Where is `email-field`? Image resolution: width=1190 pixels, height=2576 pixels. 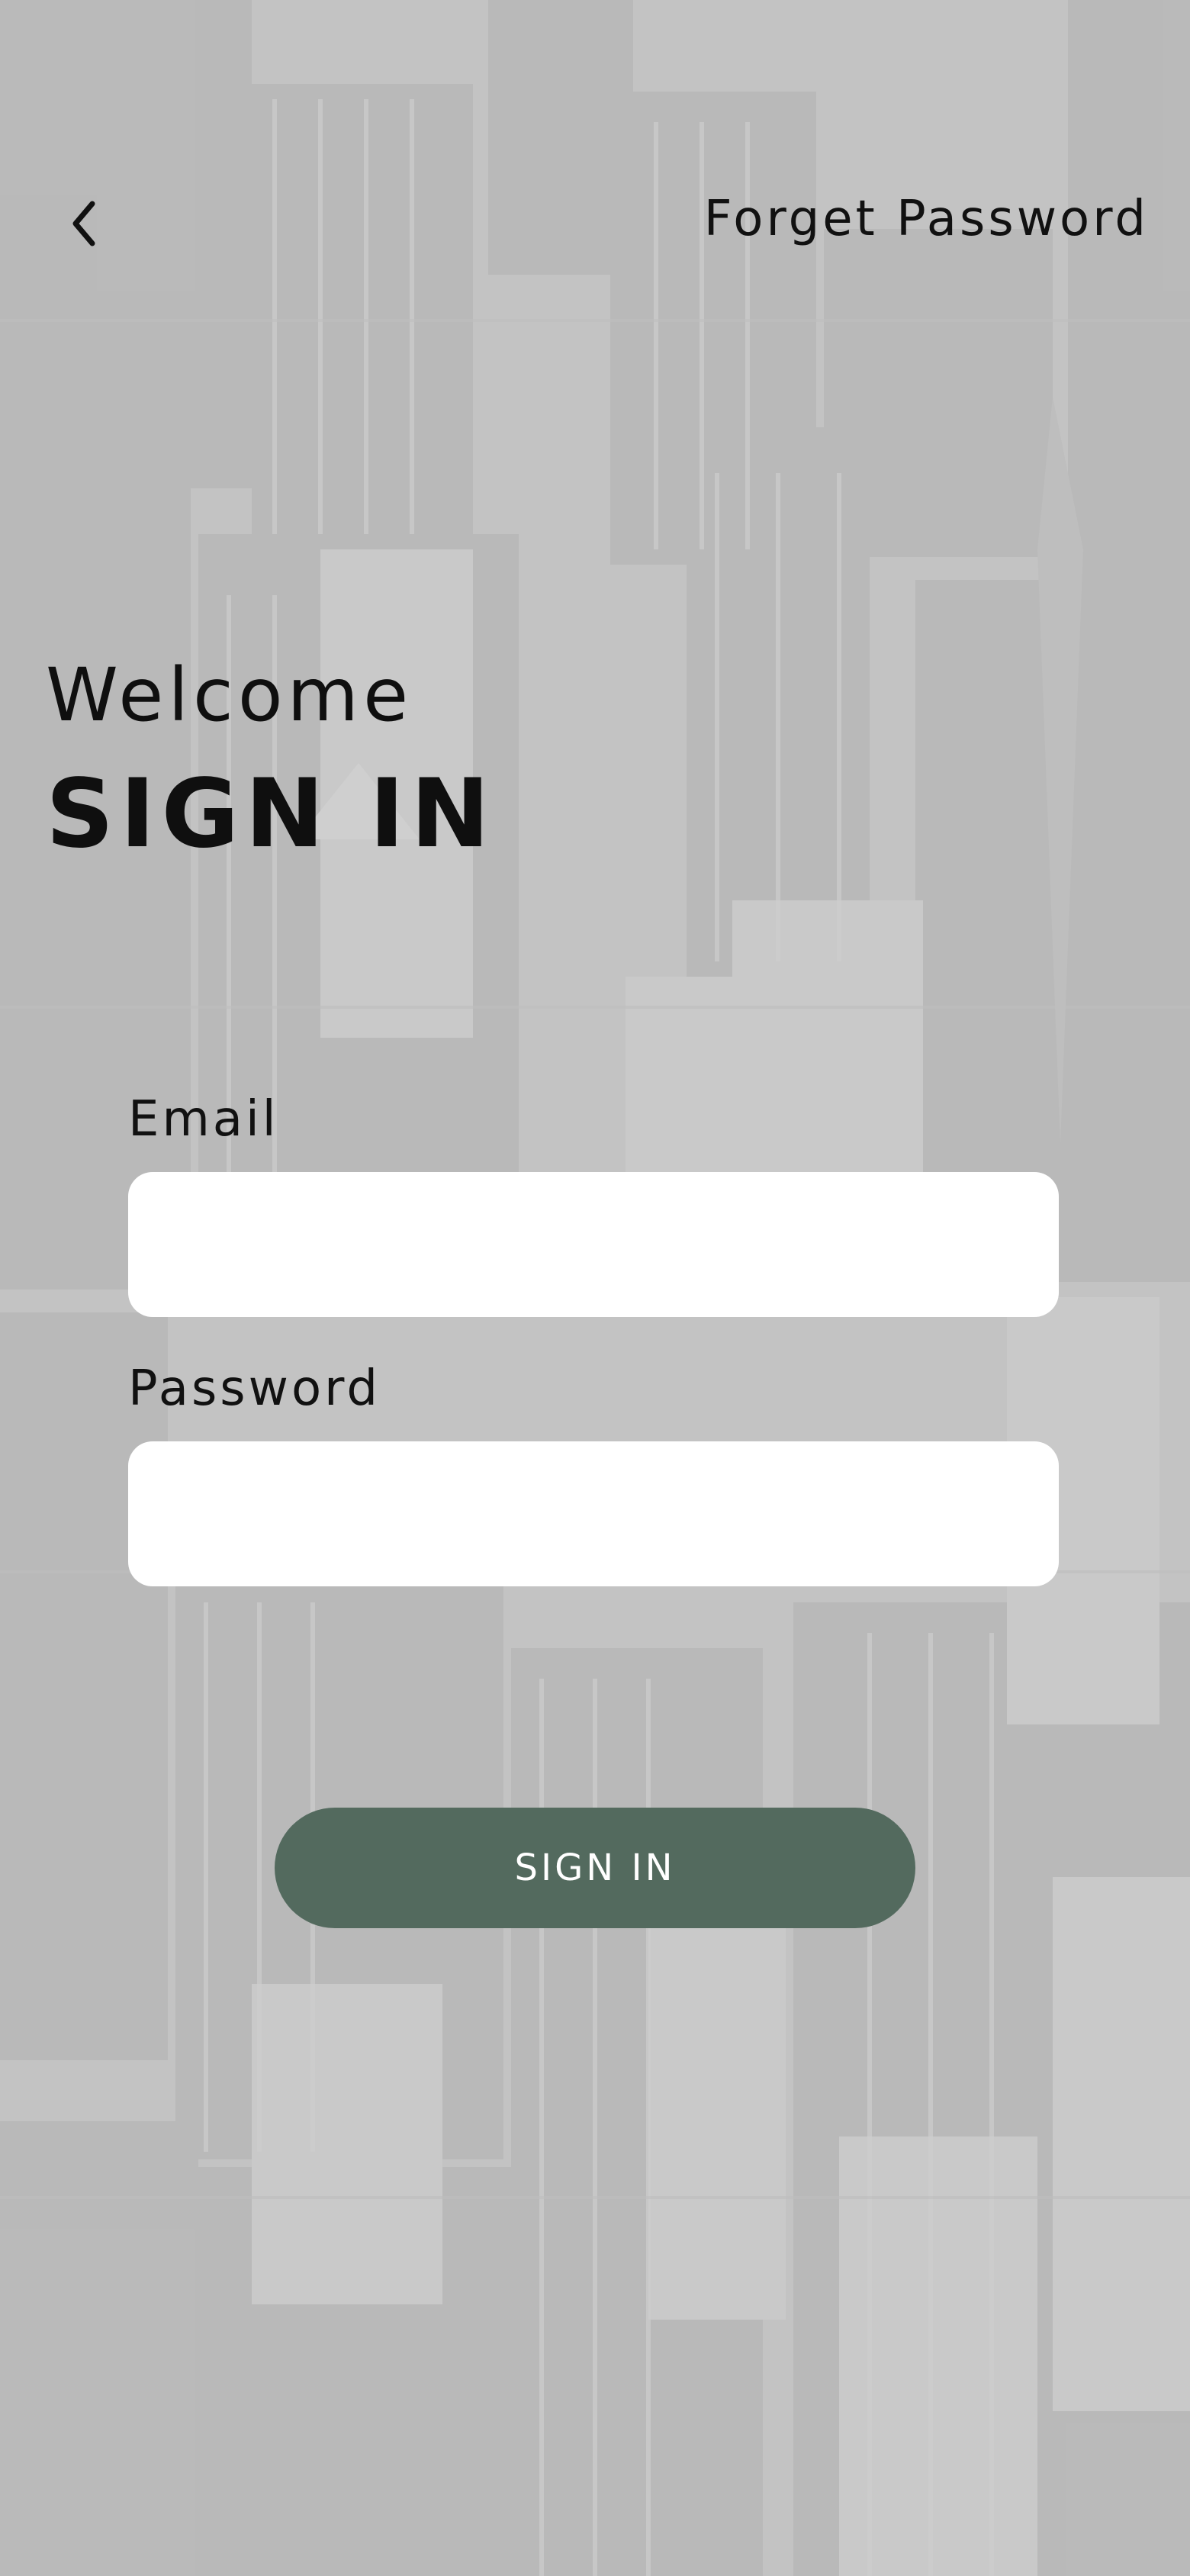
email-field is located at coordinates (593, 1244).